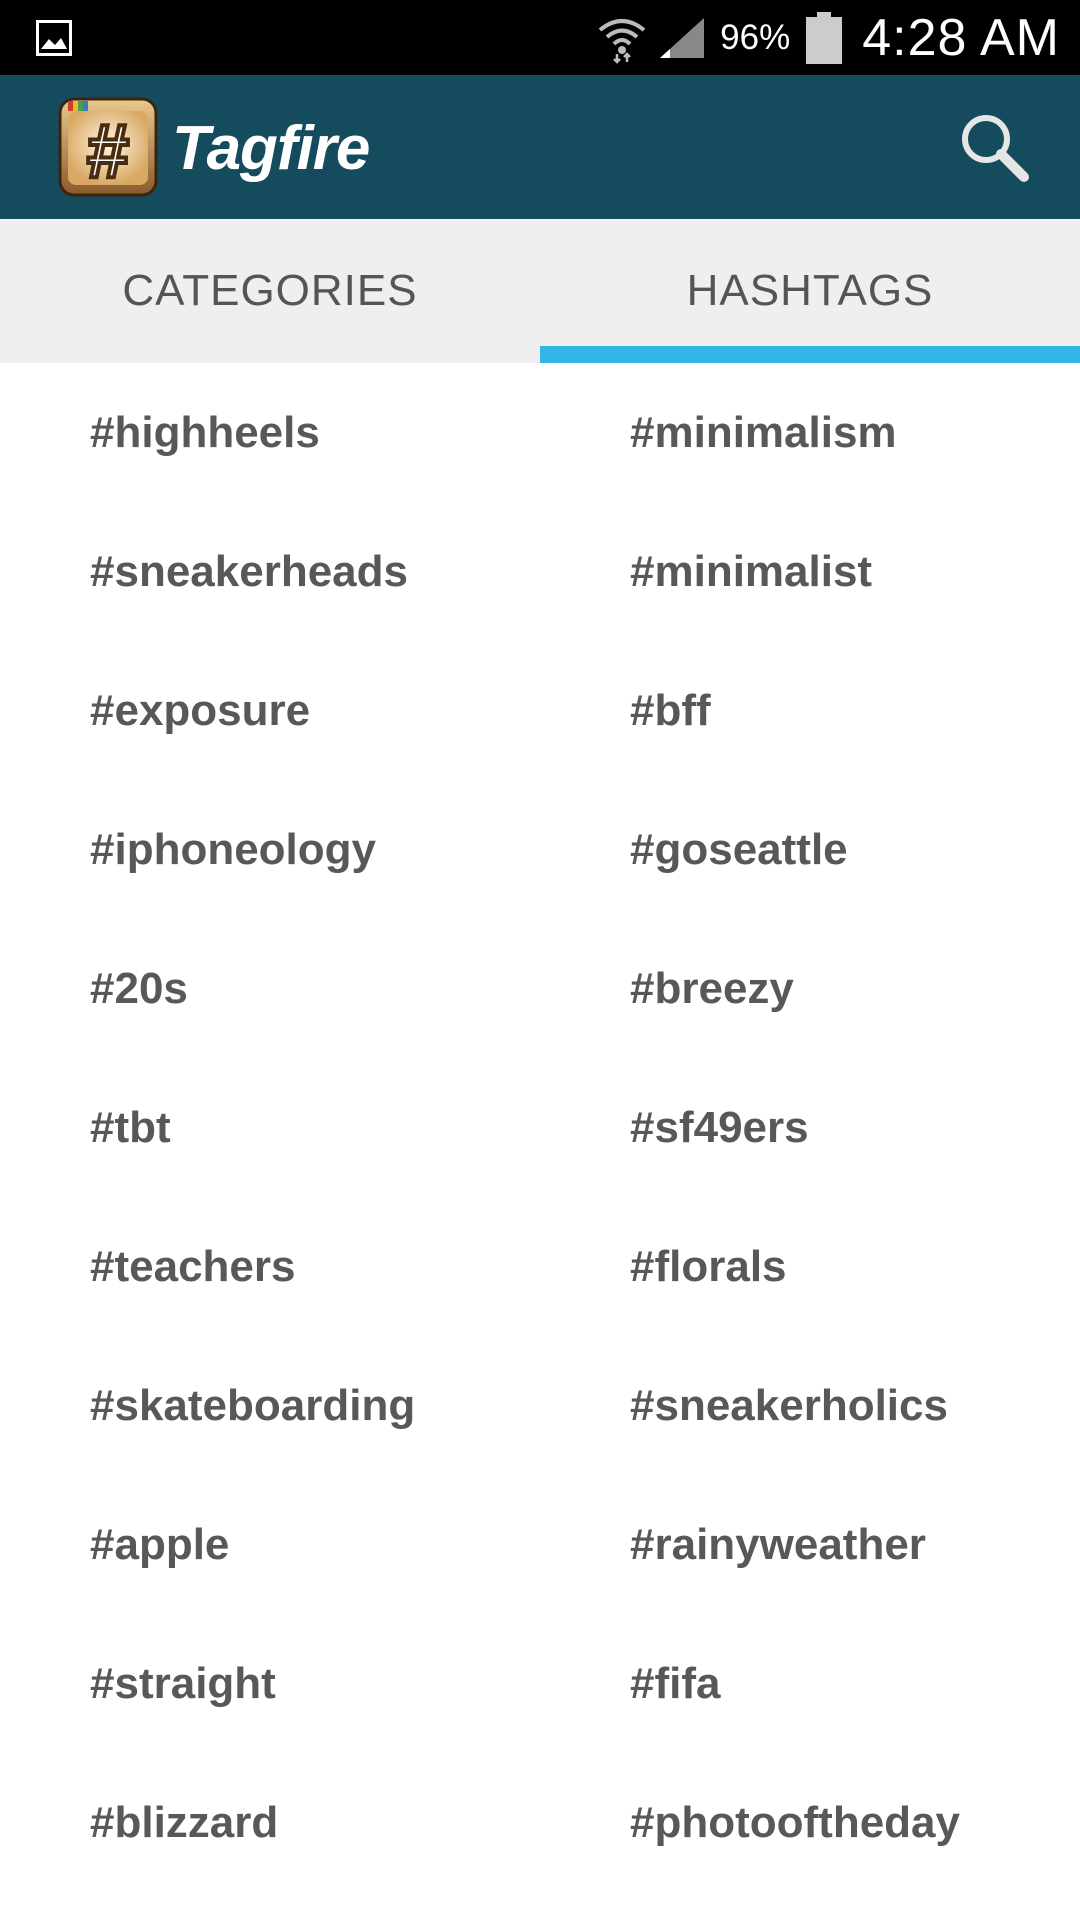 The height and width of the screenshot is (1920, 1080). I want to click on hashtag-item: #bff, so click(670, 710).